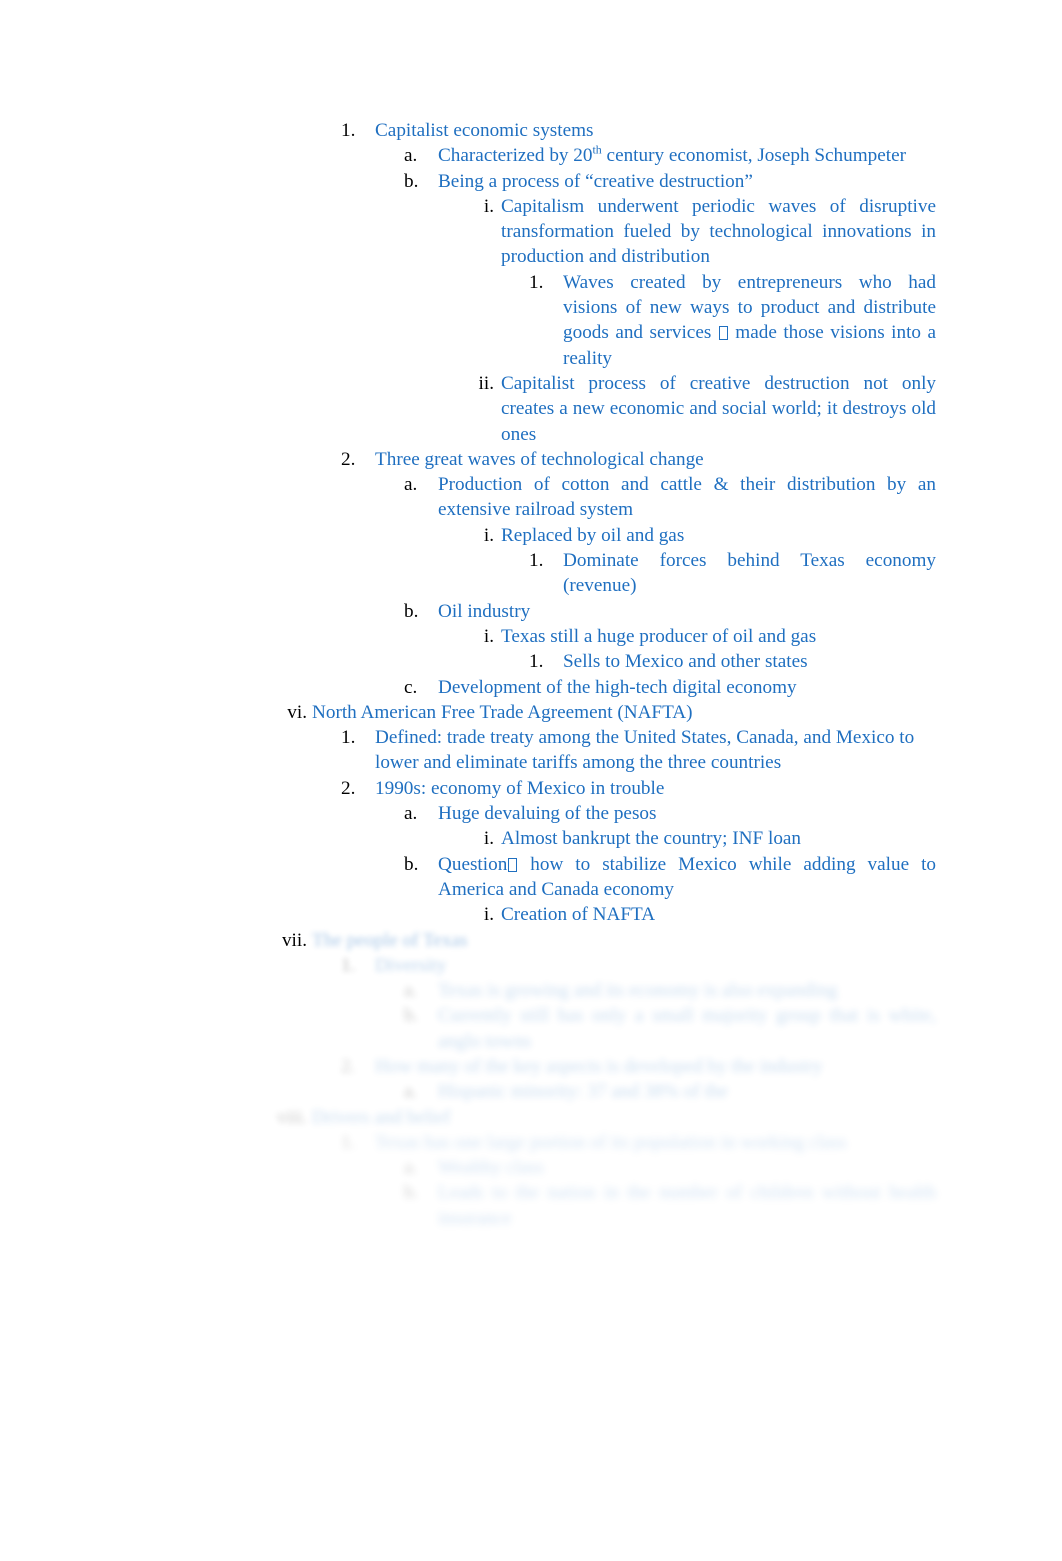 This screenshot has width=1062, height=1561. I want to click on list-marker: ii., so click(486, 383).